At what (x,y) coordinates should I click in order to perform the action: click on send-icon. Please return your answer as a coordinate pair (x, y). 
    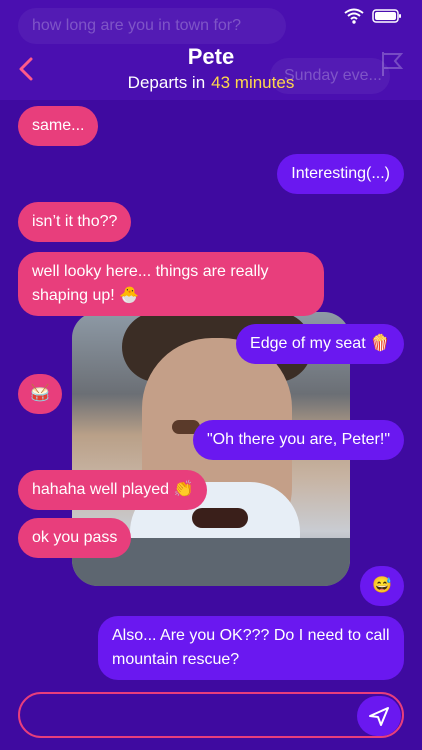
    Looking at the image, I should click on (379, 716).